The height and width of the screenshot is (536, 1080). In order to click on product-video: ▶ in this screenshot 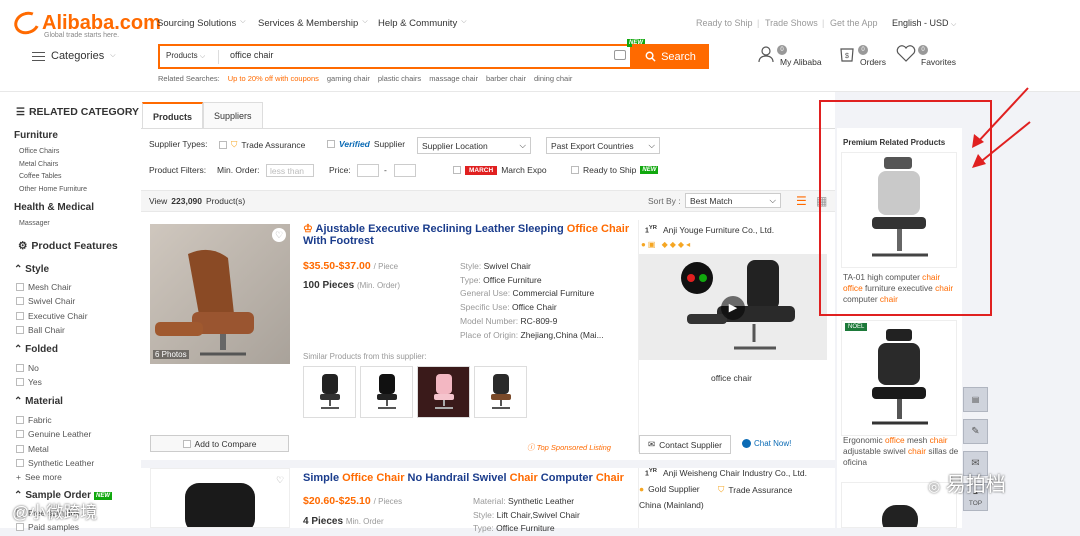, I will do `click(733, 307)`.